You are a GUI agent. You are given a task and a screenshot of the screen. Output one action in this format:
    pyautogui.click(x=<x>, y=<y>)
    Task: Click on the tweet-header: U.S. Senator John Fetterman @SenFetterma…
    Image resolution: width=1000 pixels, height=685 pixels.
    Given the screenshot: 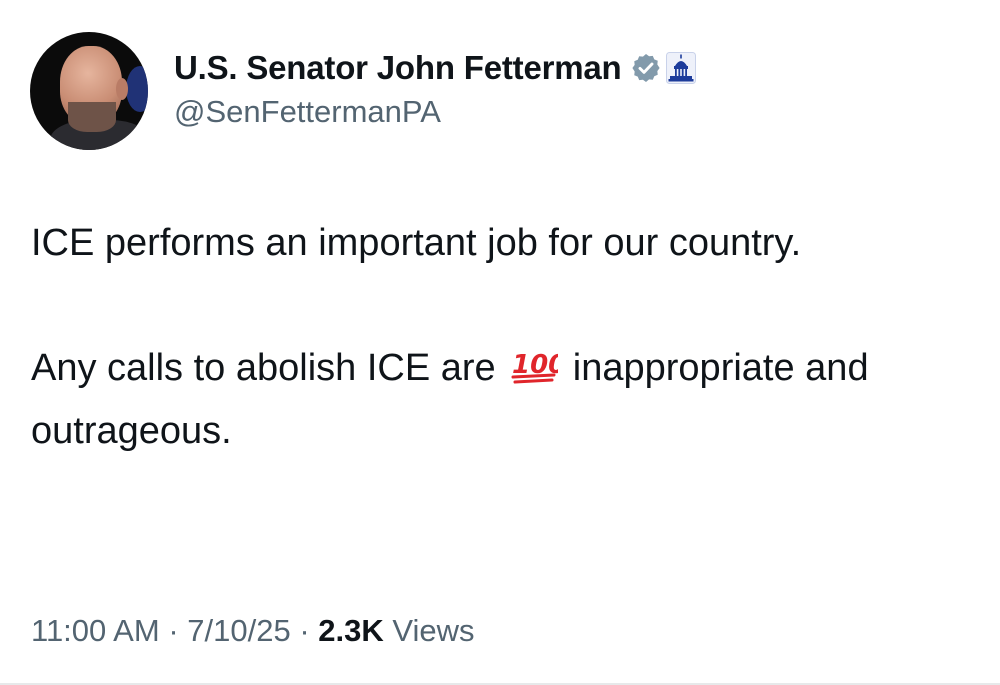 What is the action you would take?
    pyautogui.click(x=363, y=92)
    